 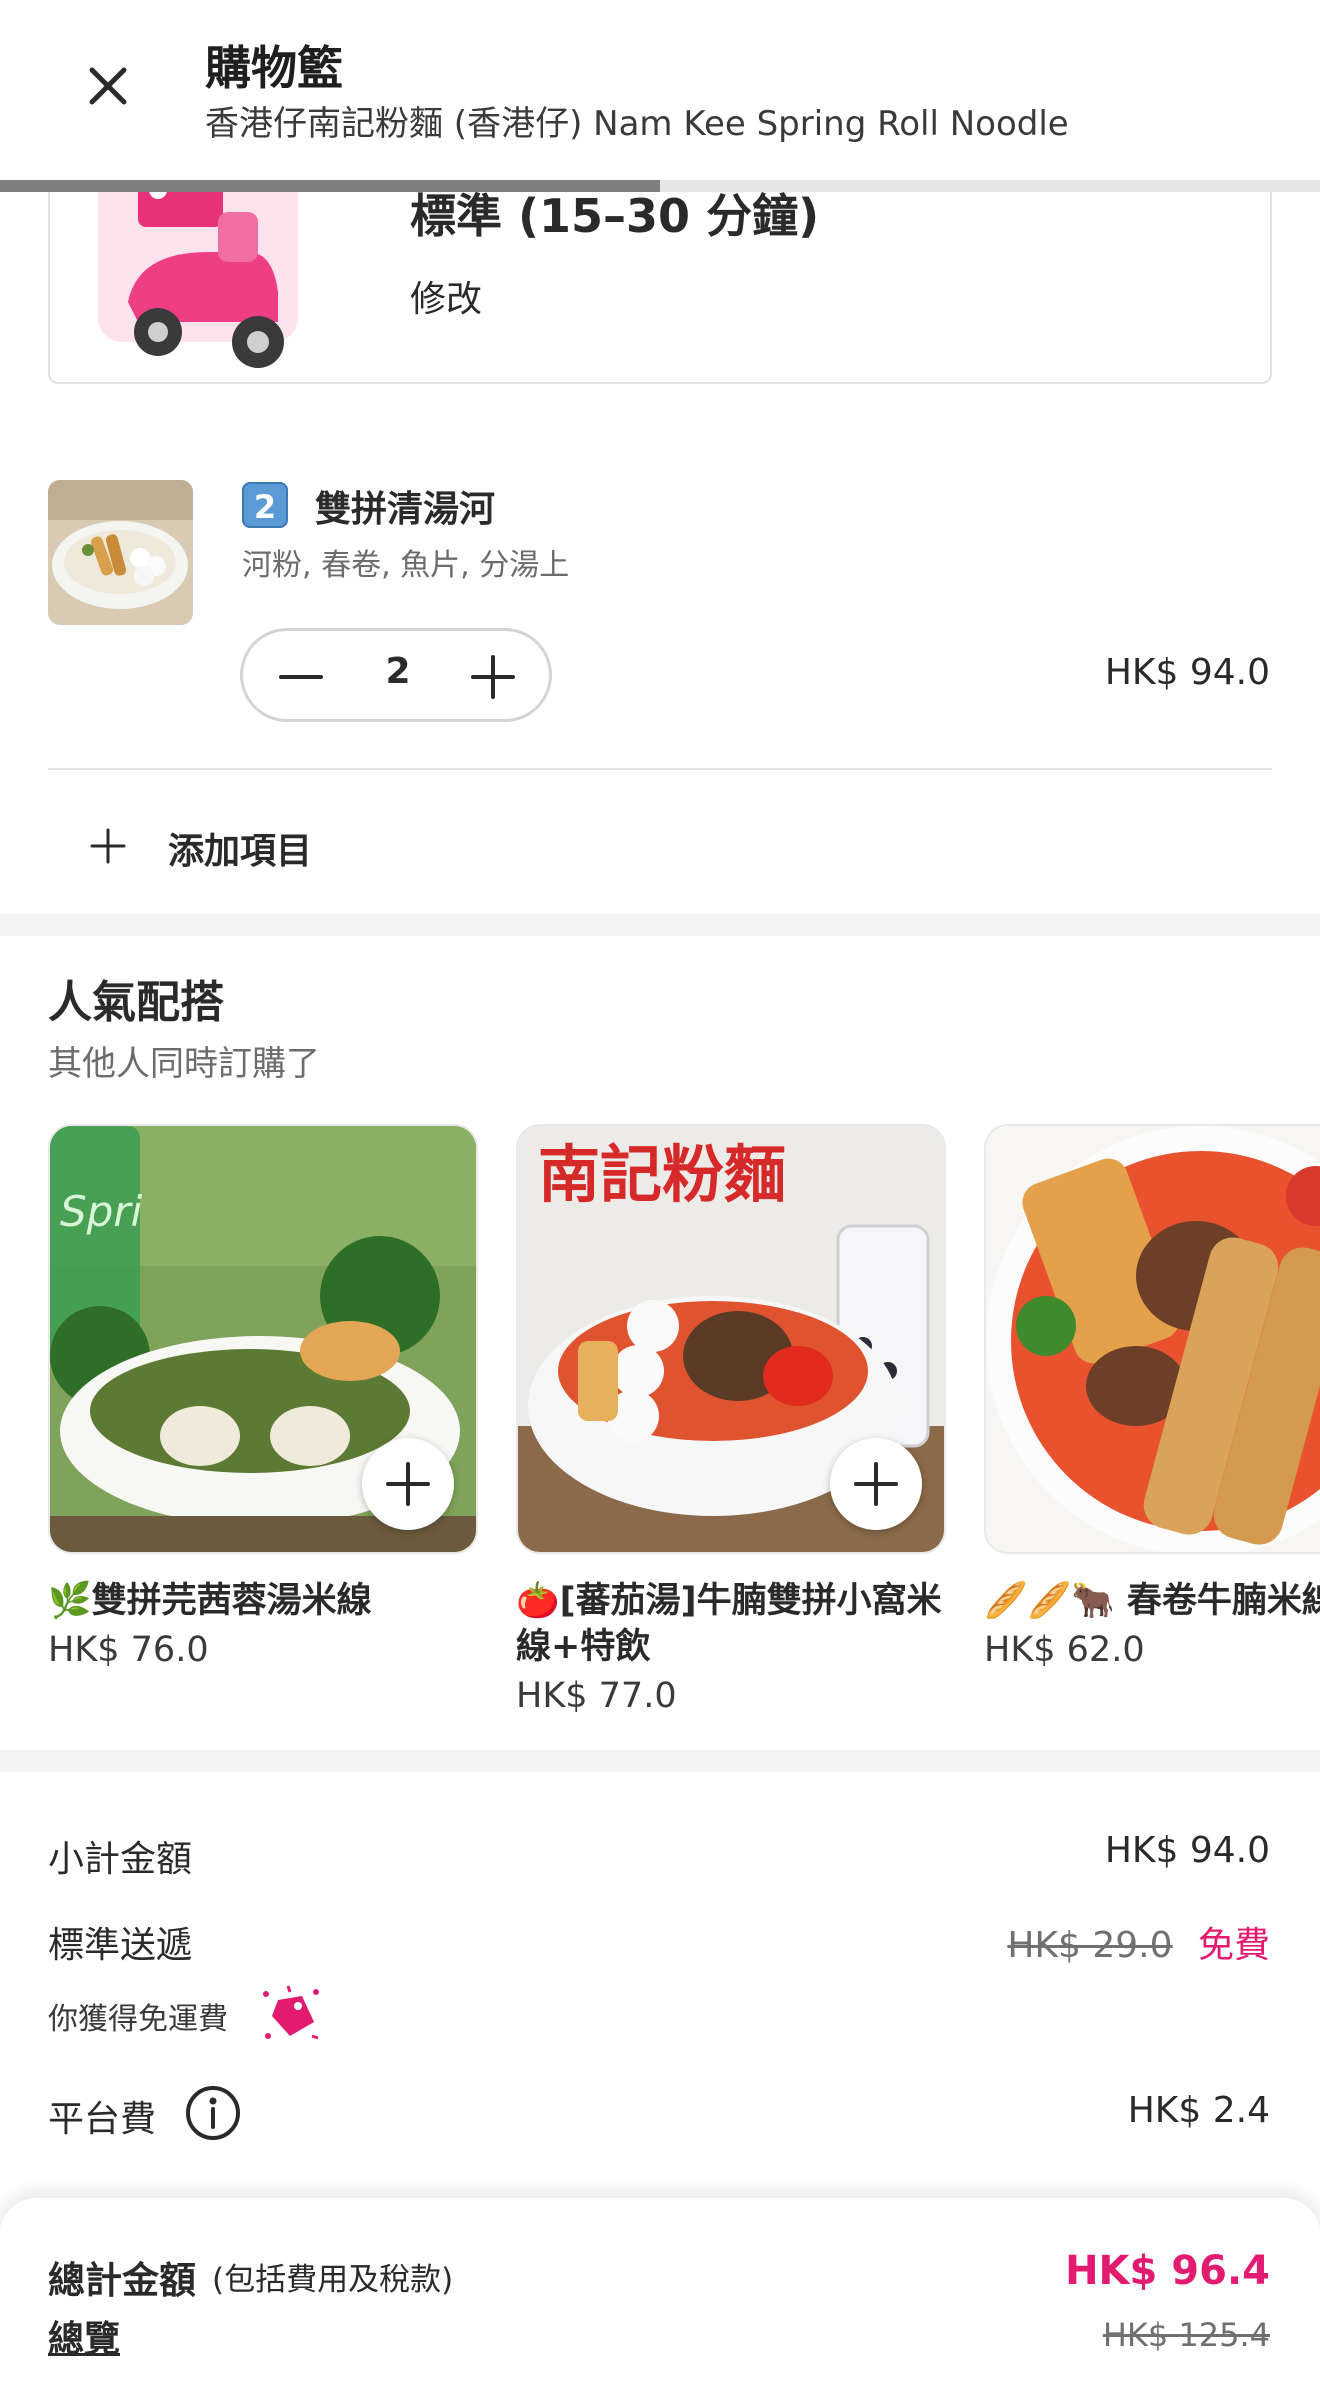 I want to click on divider, so click(x=660, y=769).